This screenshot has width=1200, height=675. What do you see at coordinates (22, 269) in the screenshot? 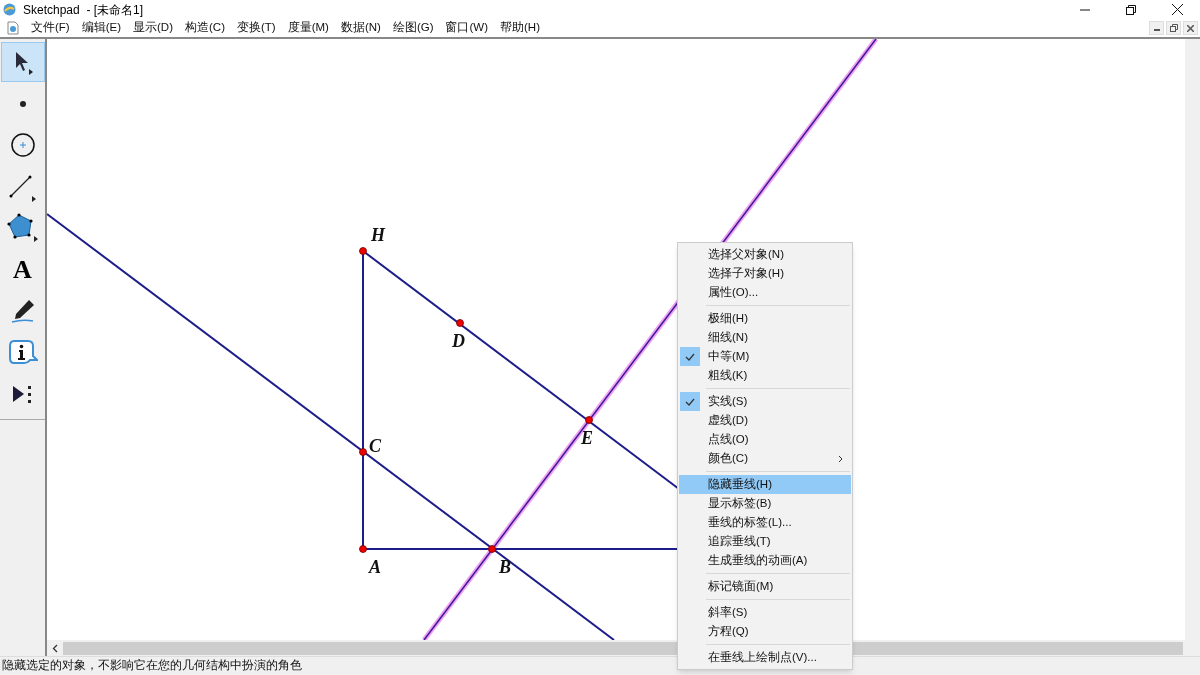
I see `text-tool-glyph: A` at bounding box center [22, 269].